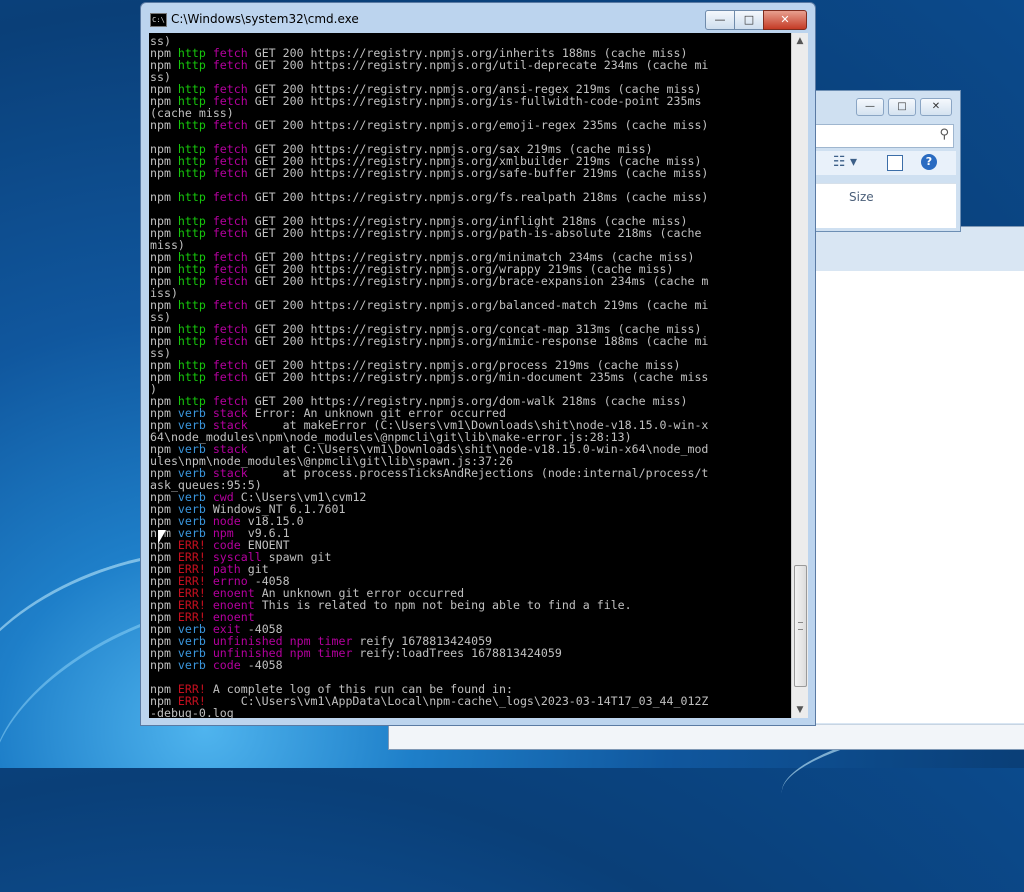 This screenshot has height=892, width=1024. What do you see at coordinates (936, 107) in the screenshot?
I see `explorer-close-button: ✕` at bounding box center [936, 107].